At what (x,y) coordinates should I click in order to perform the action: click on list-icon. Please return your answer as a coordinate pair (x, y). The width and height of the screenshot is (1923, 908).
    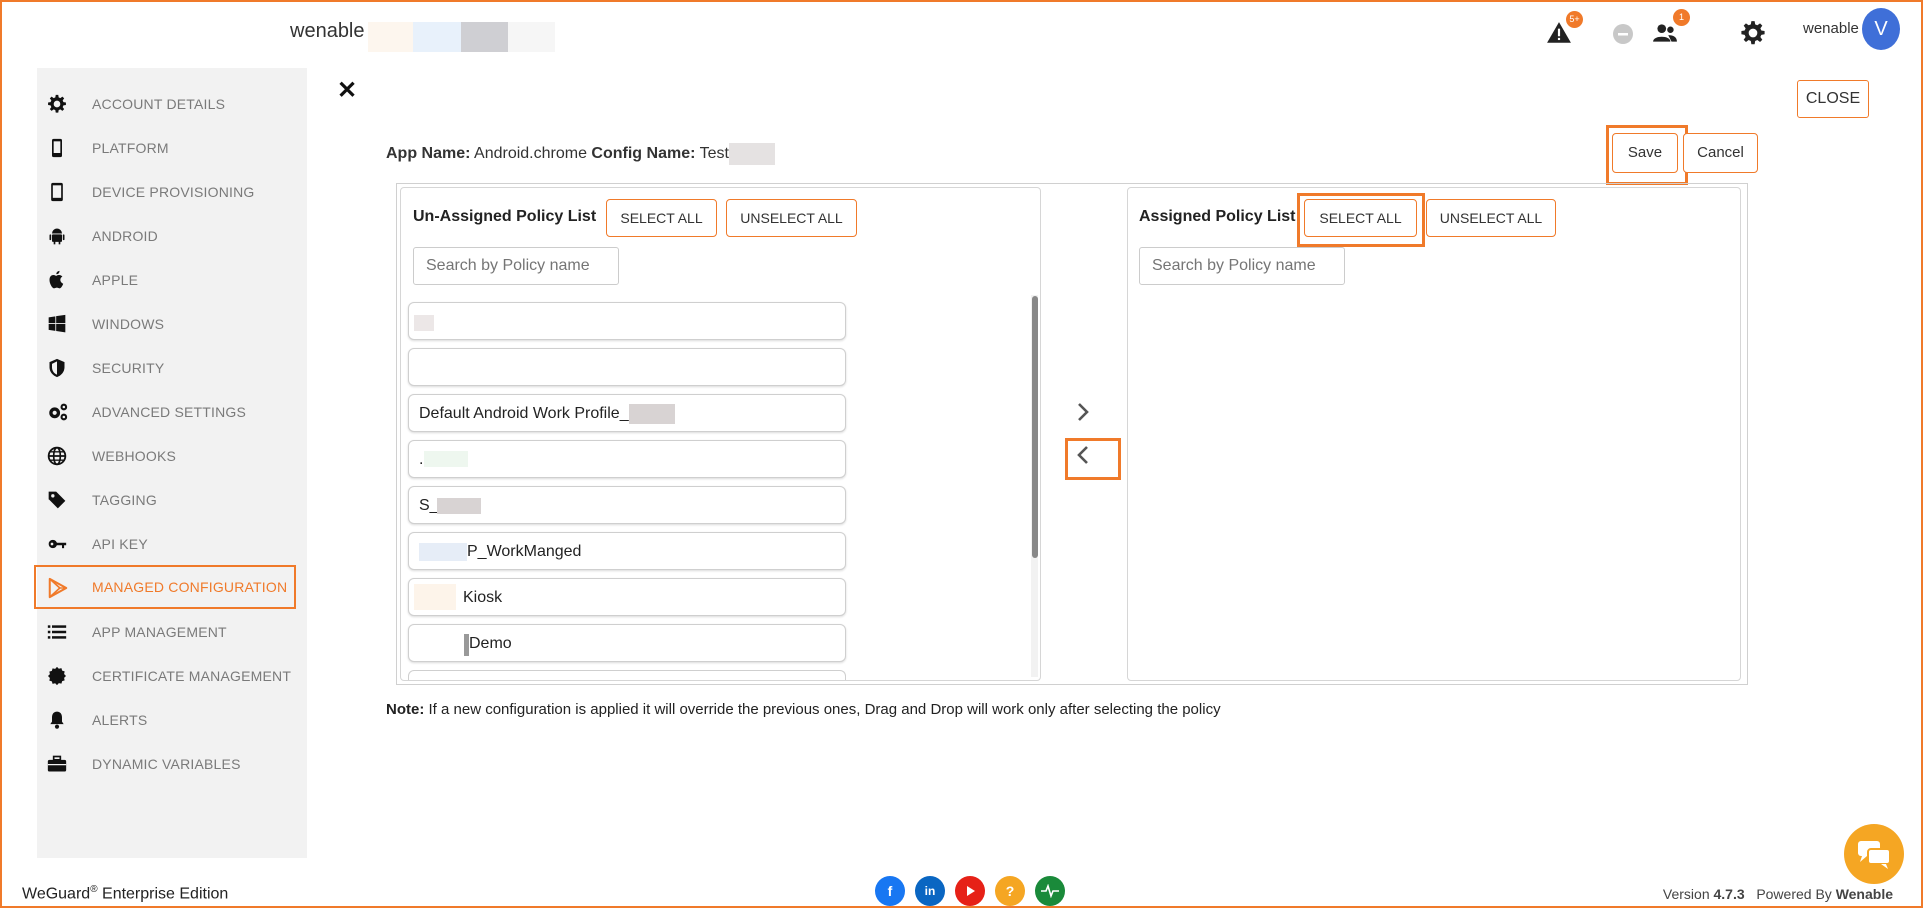
    Looking at the image, I should click on (57, 632).